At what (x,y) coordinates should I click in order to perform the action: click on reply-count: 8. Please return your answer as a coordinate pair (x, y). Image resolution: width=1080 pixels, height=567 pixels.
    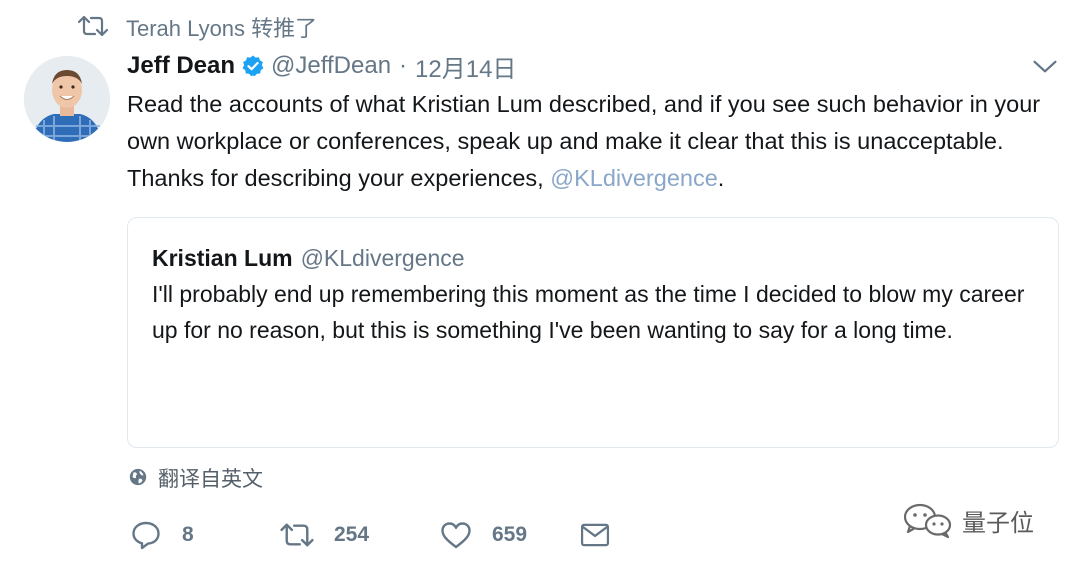
    Looking at the image, I should click on (188, 534).